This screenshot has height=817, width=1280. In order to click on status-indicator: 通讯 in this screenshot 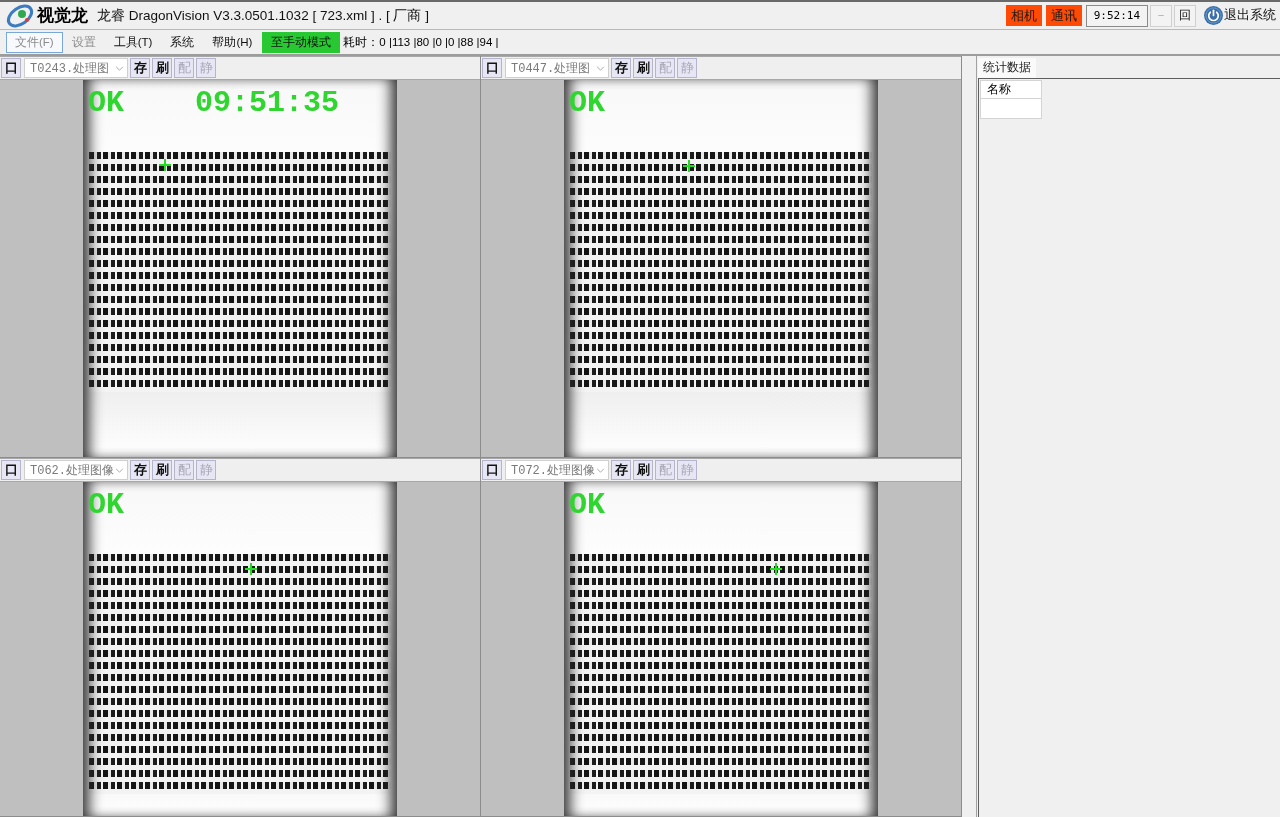, I will do `click(1063, 15)`.